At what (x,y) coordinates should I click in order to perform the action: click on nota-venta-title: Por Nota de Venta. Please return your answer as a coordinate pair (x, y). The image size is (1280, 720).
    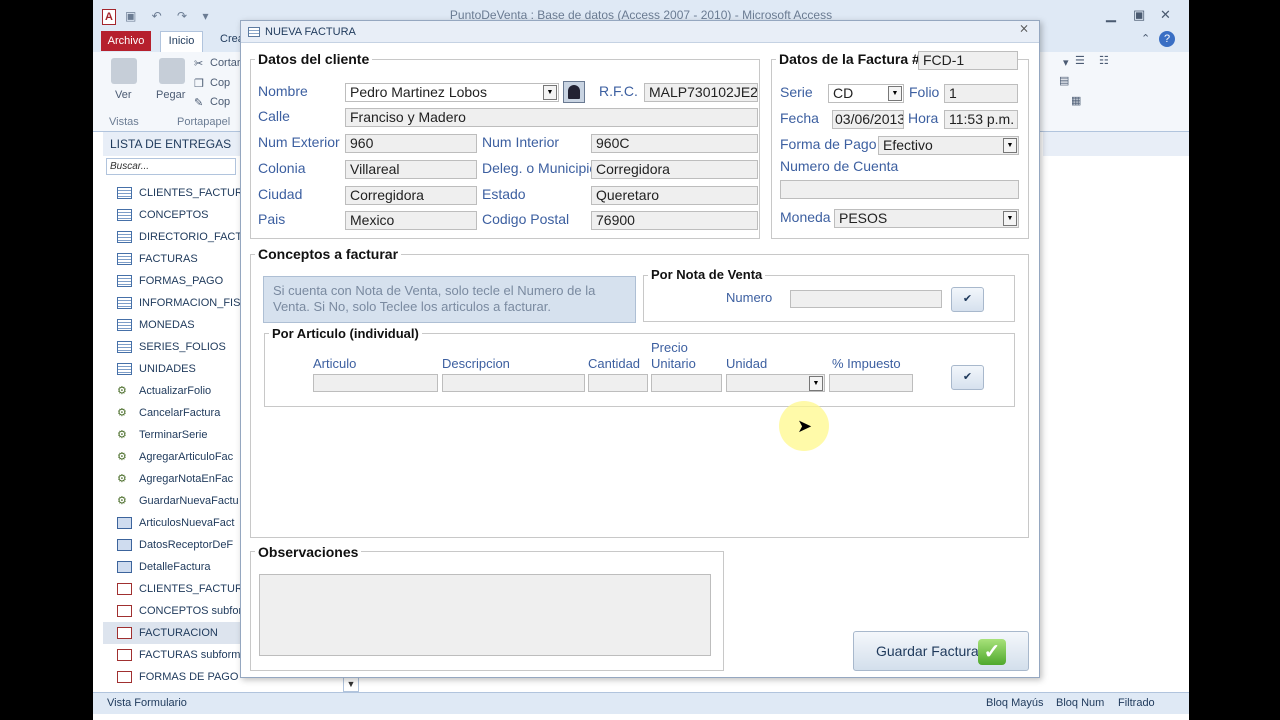
    Looking at the image, I should click on (707, 274).